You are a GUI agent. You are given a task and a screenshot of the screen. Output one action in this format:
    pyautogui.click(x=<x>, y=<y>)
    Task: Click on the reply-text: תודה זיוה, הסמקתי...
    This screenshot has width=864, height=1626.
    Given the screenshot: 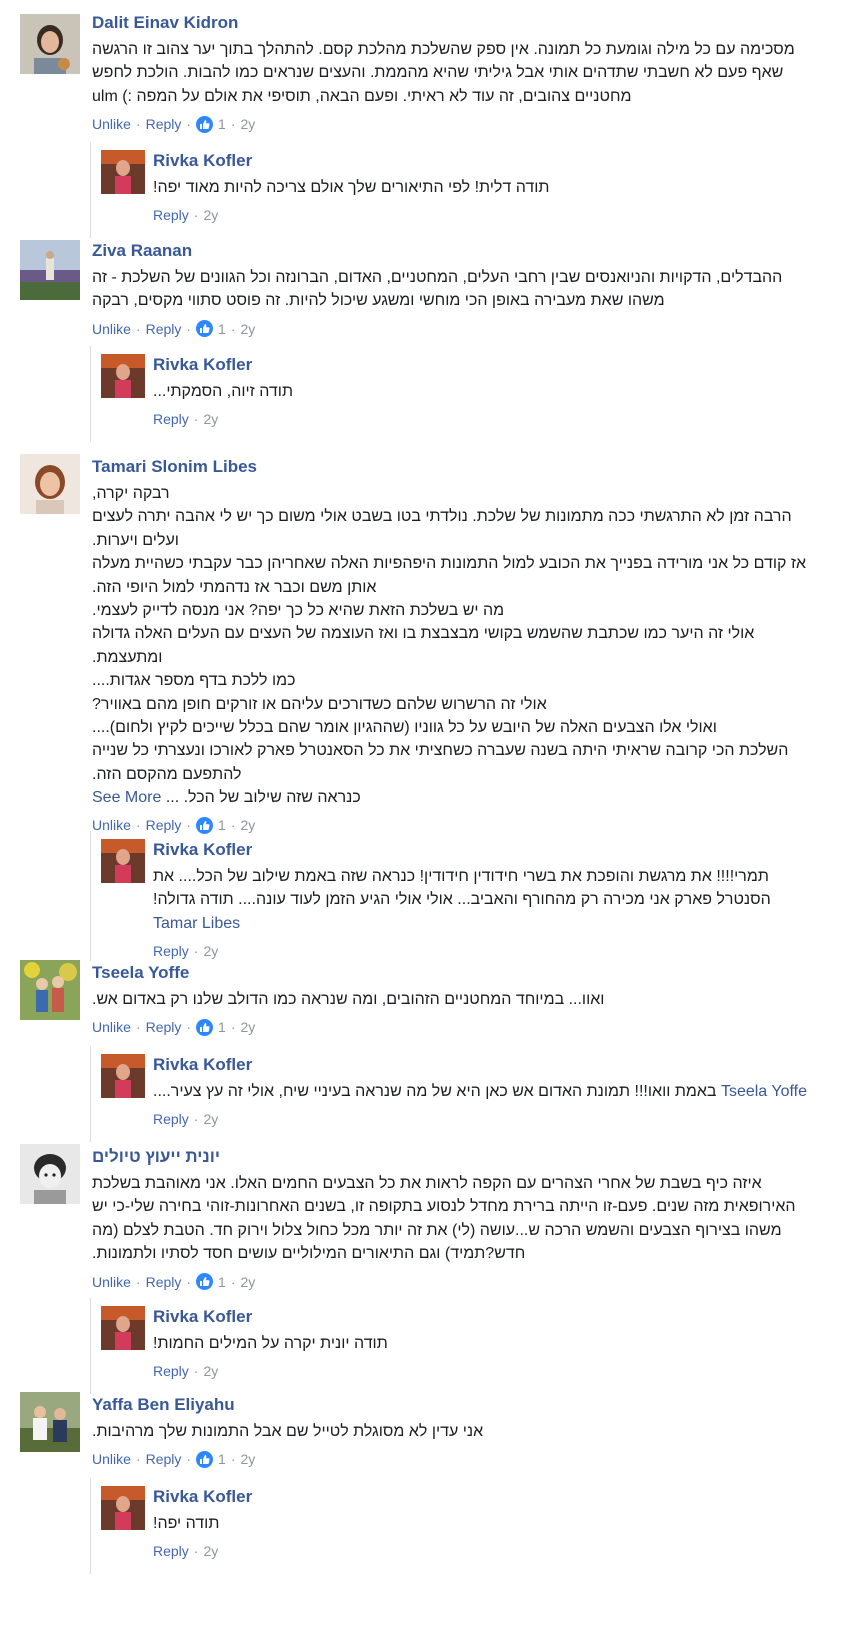 What is the action you would take?
    pyautogui.click(x=504, y=391)
    